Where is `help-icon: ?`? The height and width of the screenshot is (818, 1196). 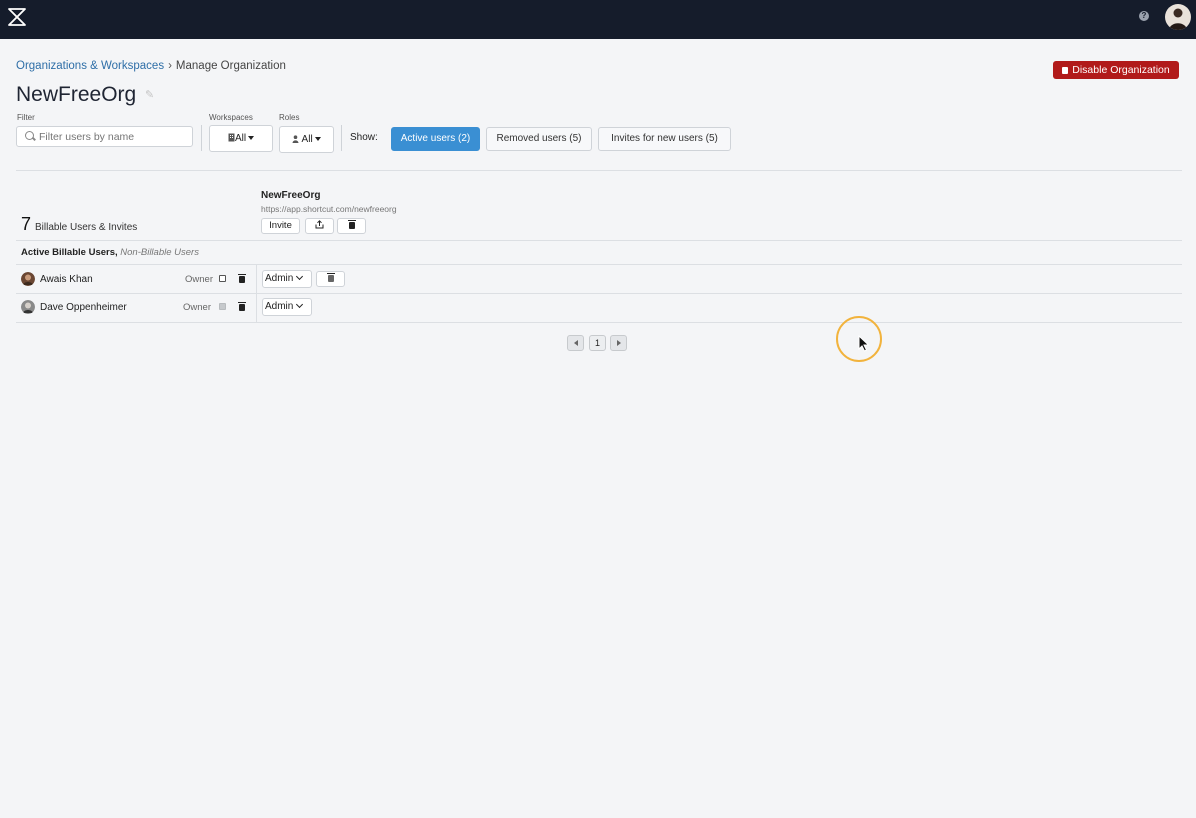 help-icon: ? is located at coordinates (1144, 16).